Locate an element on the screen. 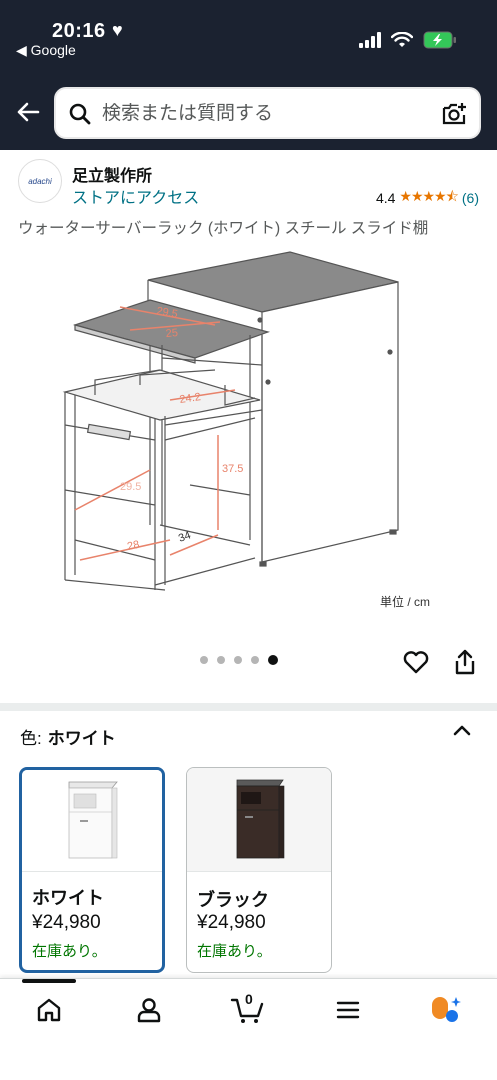 This screenshot has width=497, height=1080. wishlist-heart-icon is located at coordinates (416, 662).